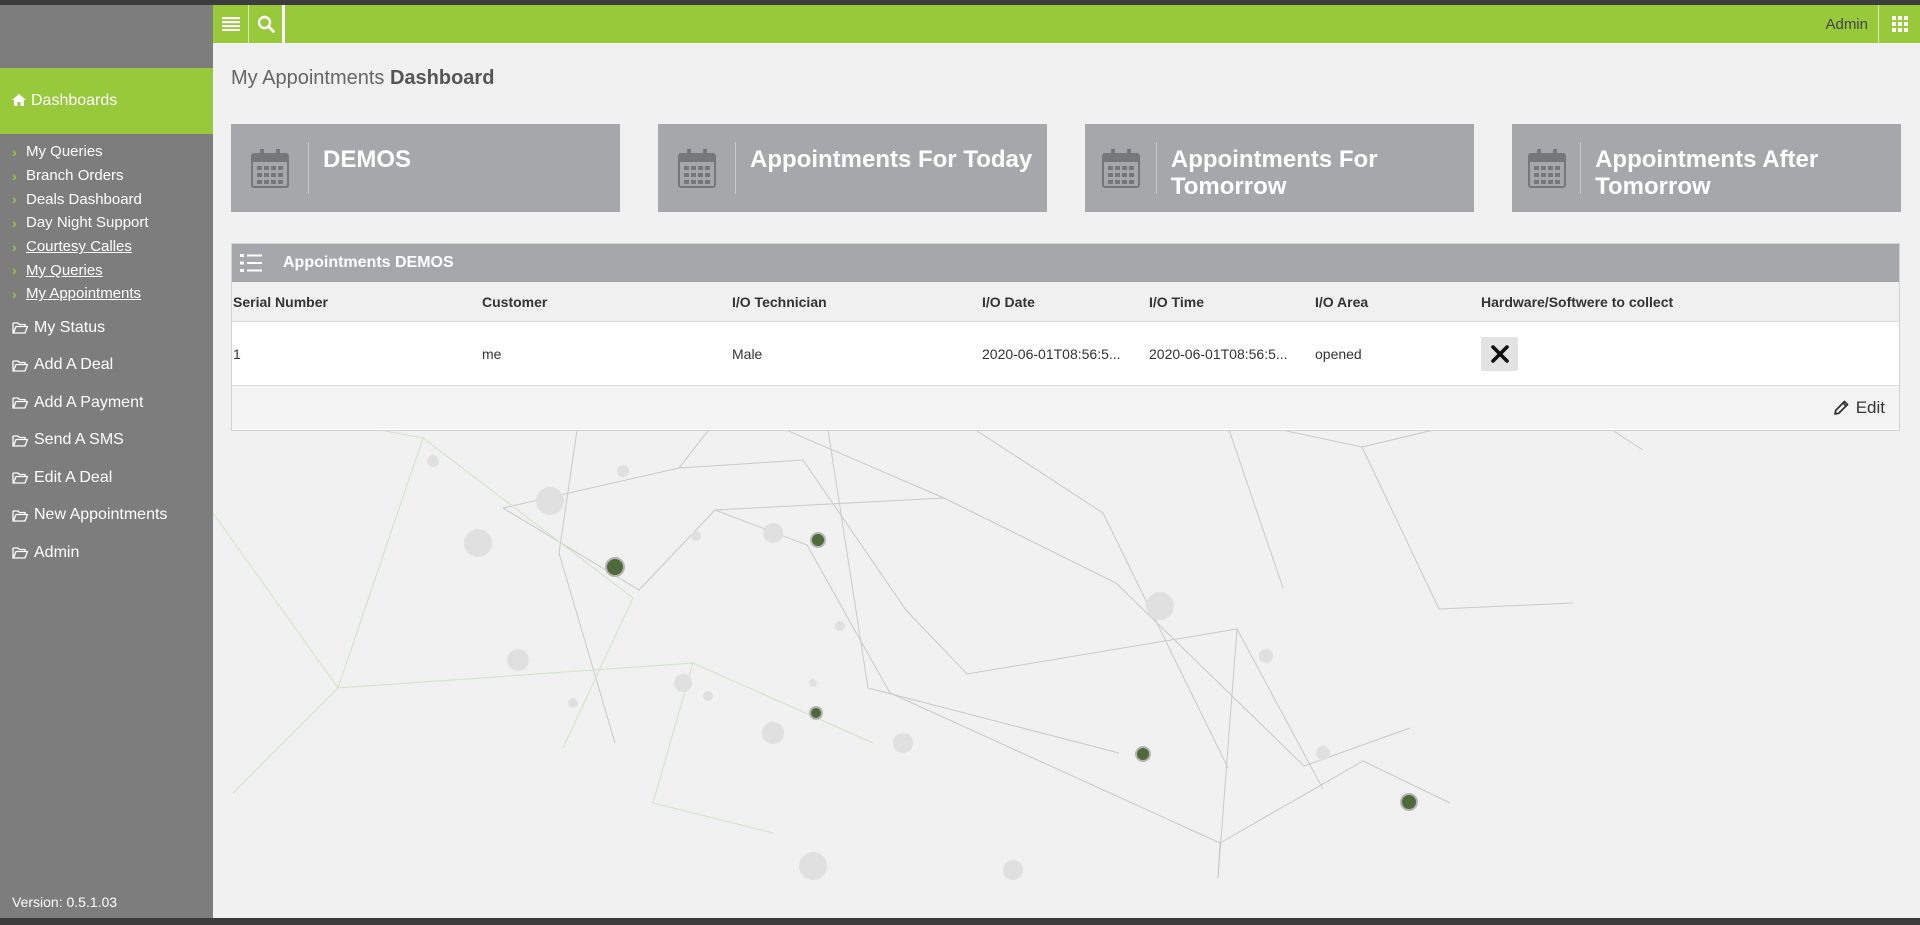 This screenshot has height=925, width=1920. I want to click on sidebar-item-label: New Appointments, so click(101, 515).